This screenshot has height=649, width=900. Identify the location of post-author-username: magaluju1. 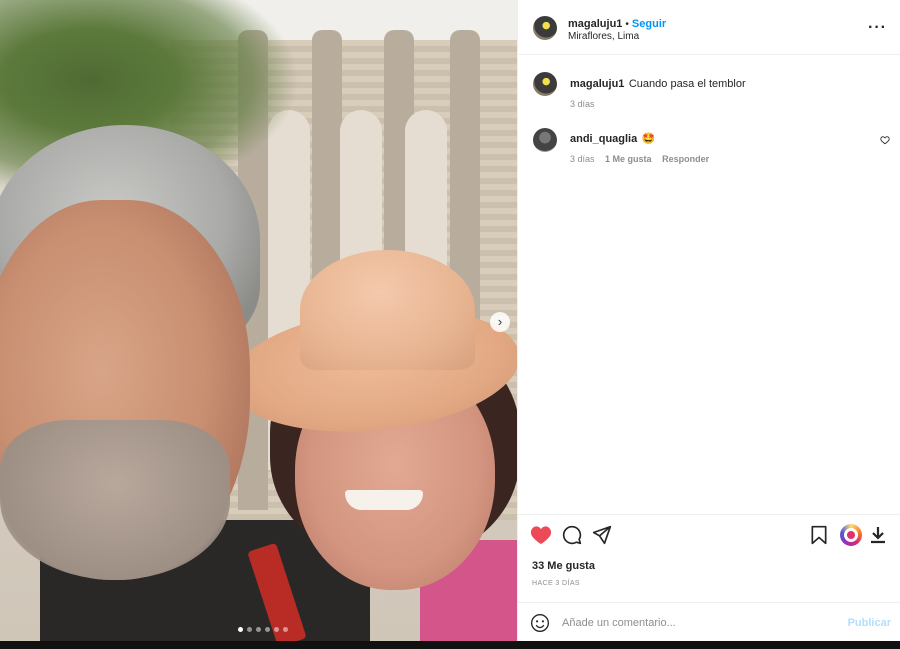
(595, 24).